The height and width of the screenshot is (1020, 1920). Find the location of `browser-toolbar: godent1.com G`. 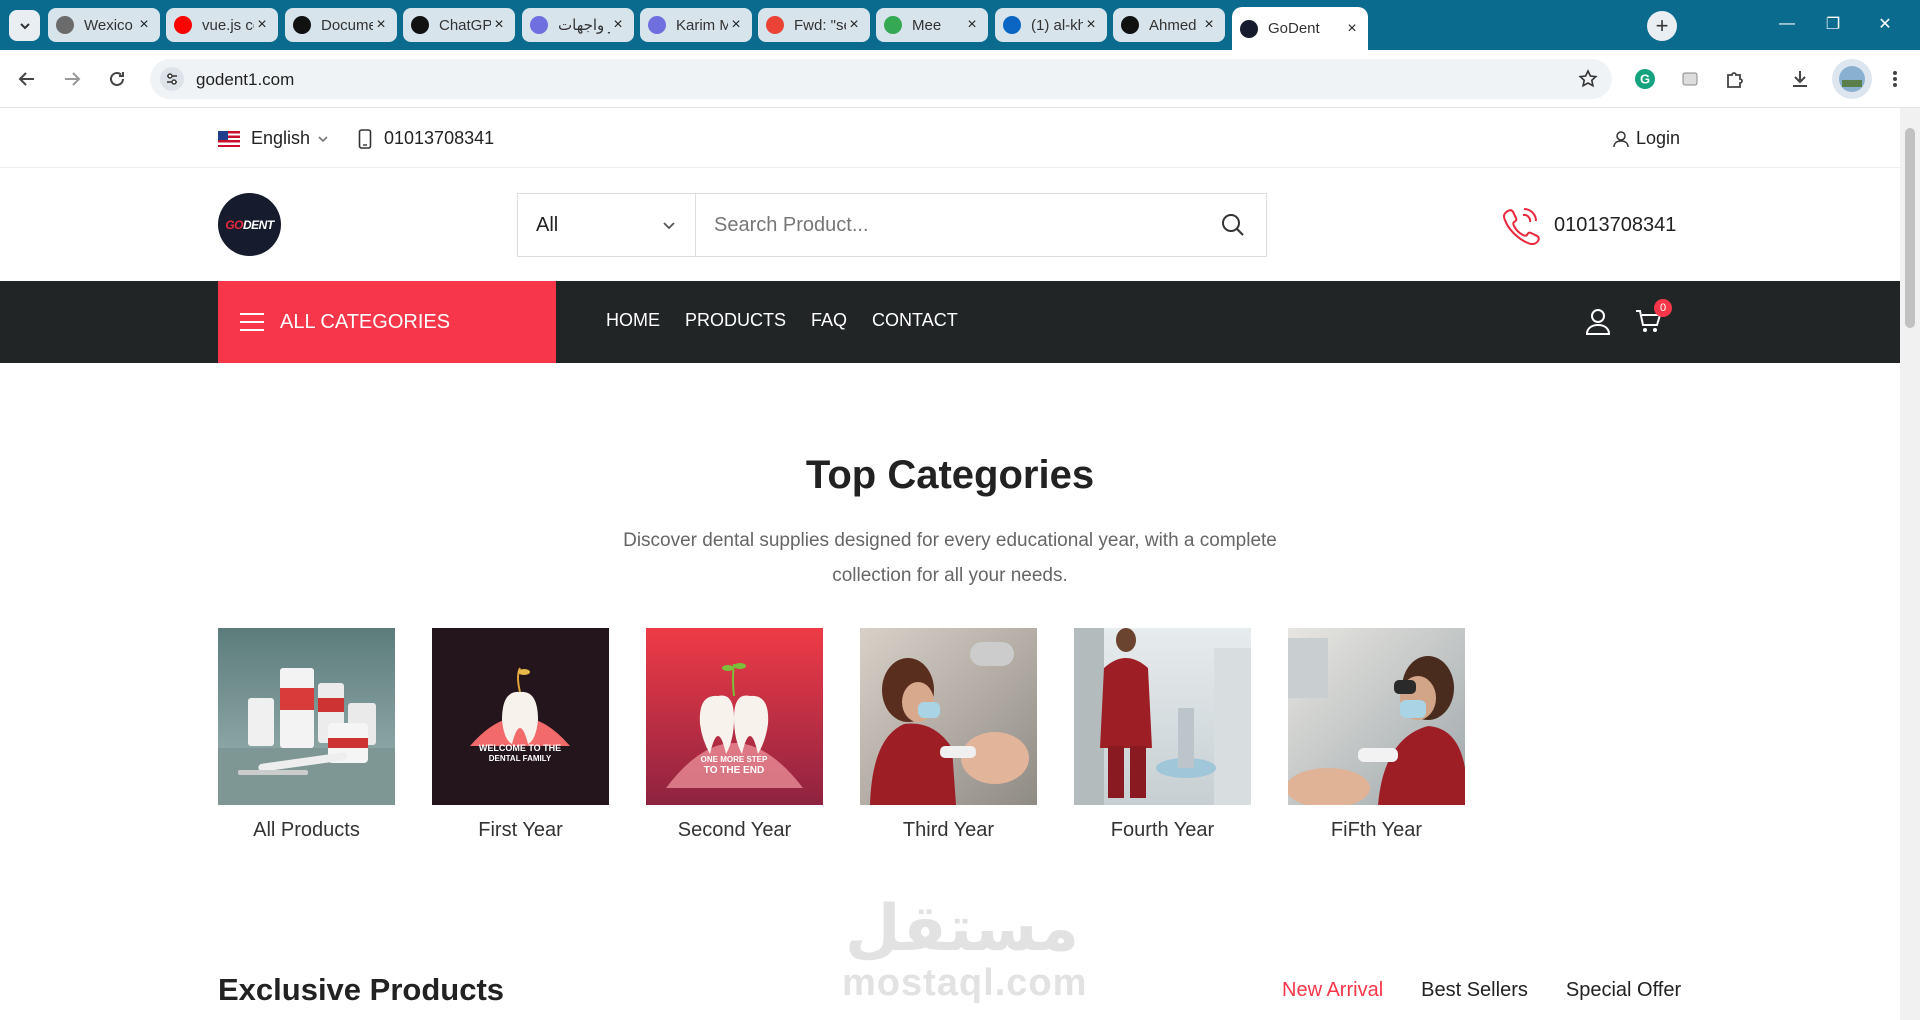

browser-toolbar: godent1.com G is located at coordinates (960, 79).